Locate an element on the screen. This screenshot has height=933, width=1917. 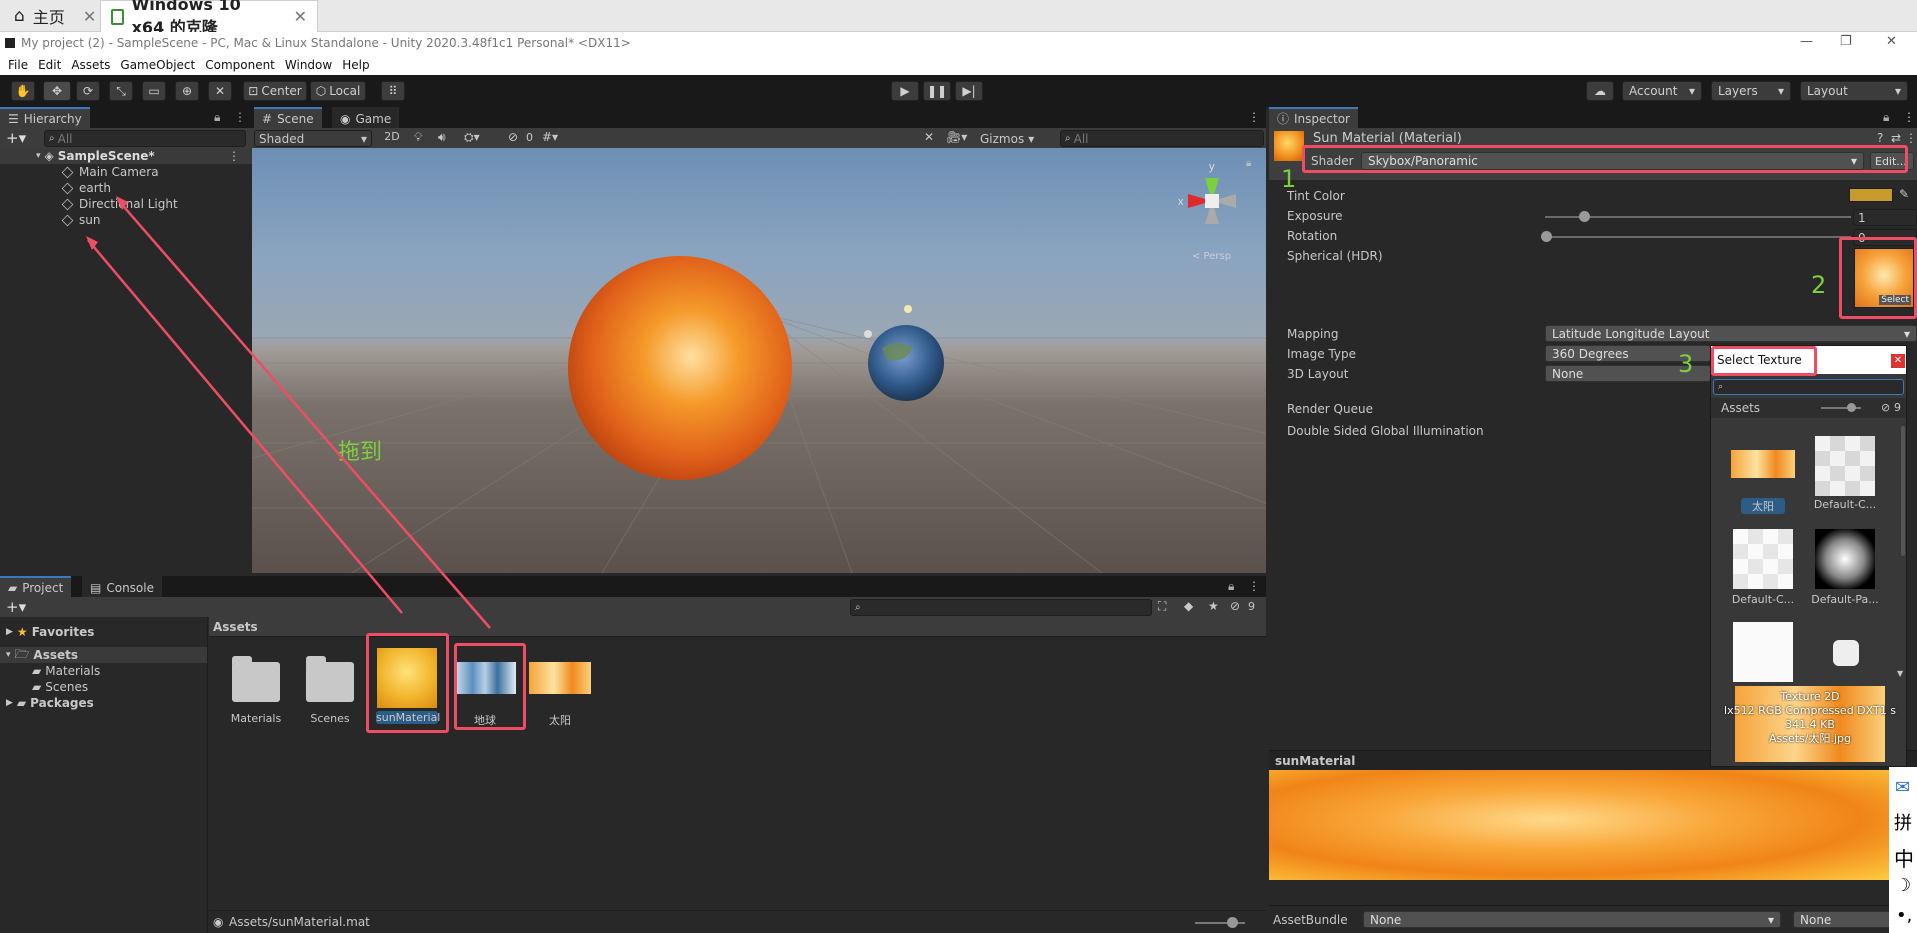
project-search-input: ⌕ is located at coordinates (1001, 607).